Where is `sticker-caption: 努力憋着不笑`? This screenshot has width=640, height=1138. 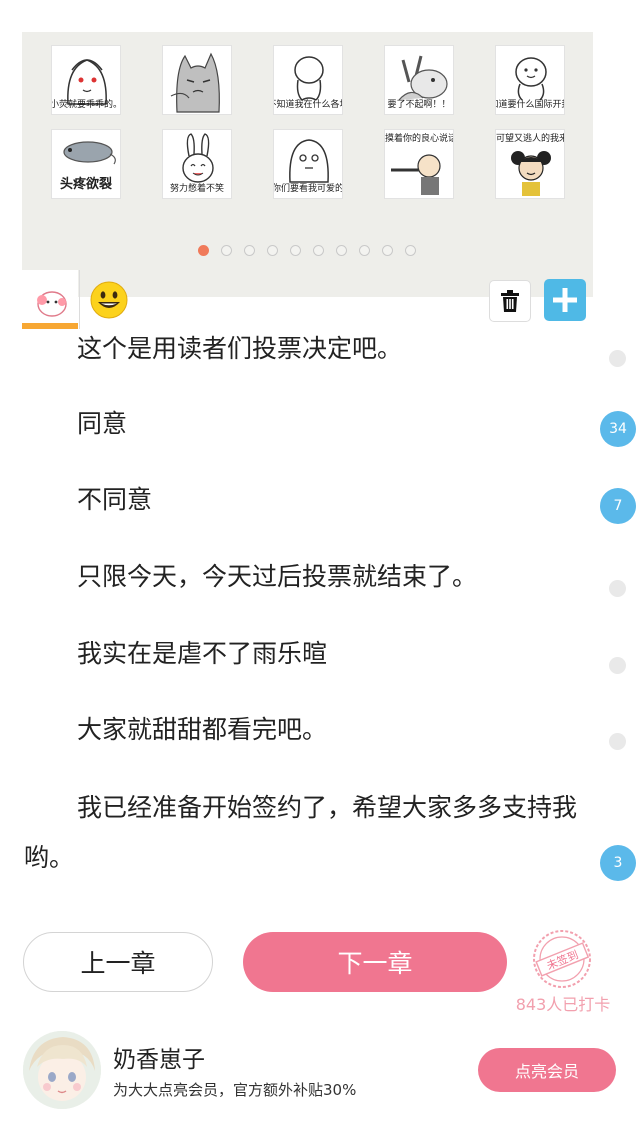 sticker-caption: 努力憋着不笑 is located at coordinates (196, 189).